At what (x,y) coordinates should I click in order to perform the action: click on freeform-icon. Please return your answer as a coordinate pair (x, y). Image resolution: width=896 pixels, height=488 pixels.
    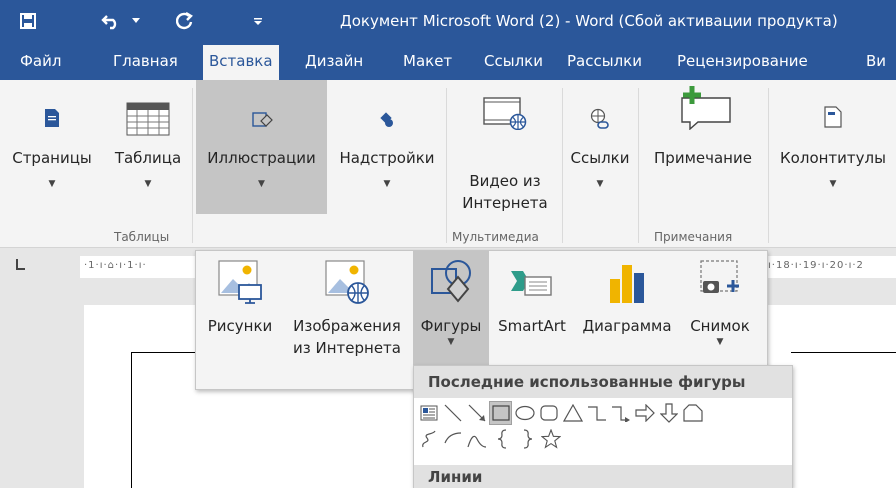
    Looking at the image, I should click on (428, 439).